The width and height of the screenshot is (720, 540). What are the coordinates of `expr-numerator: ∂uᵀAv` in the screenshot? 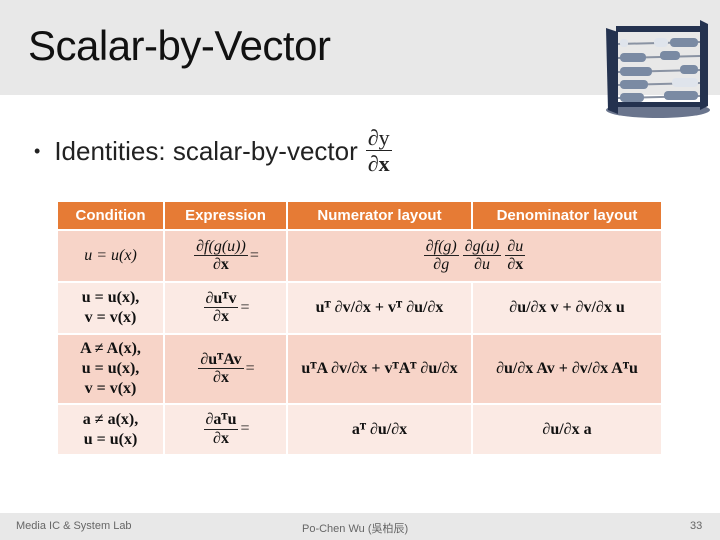 It's located at (221, 360).